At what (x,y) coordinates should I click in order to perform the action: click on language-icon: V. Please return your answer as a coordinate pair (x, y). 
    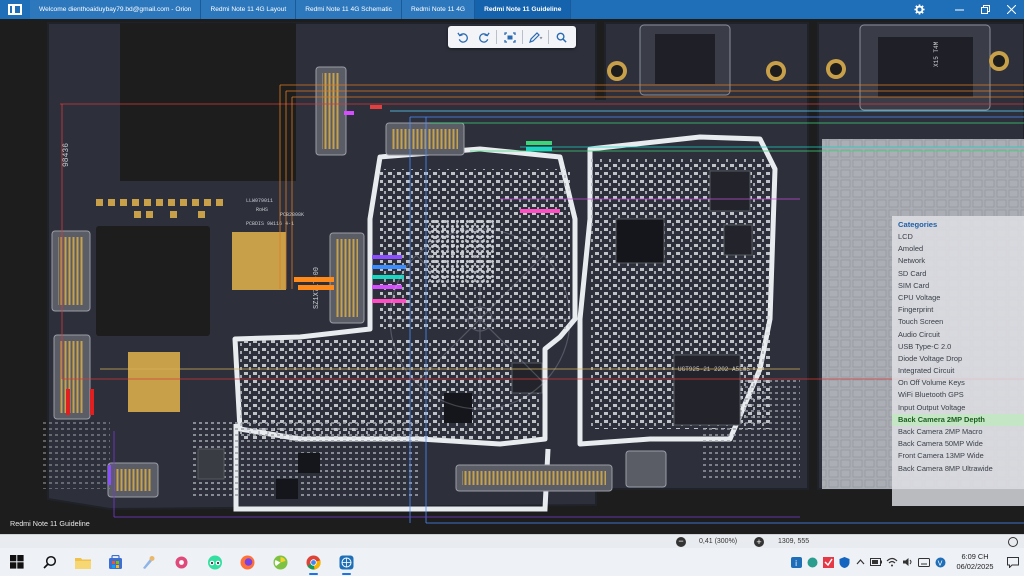
    Looking at the image, I should click on (940, 562).